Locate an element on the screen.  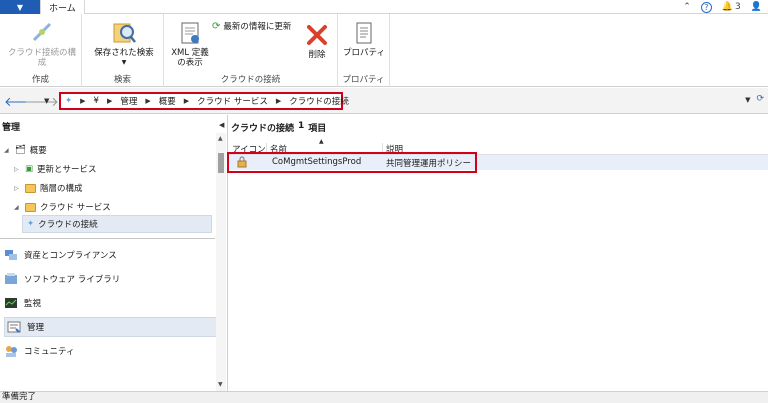
tree-item-label: 階層の構成 is located at coordinates (61, 189).